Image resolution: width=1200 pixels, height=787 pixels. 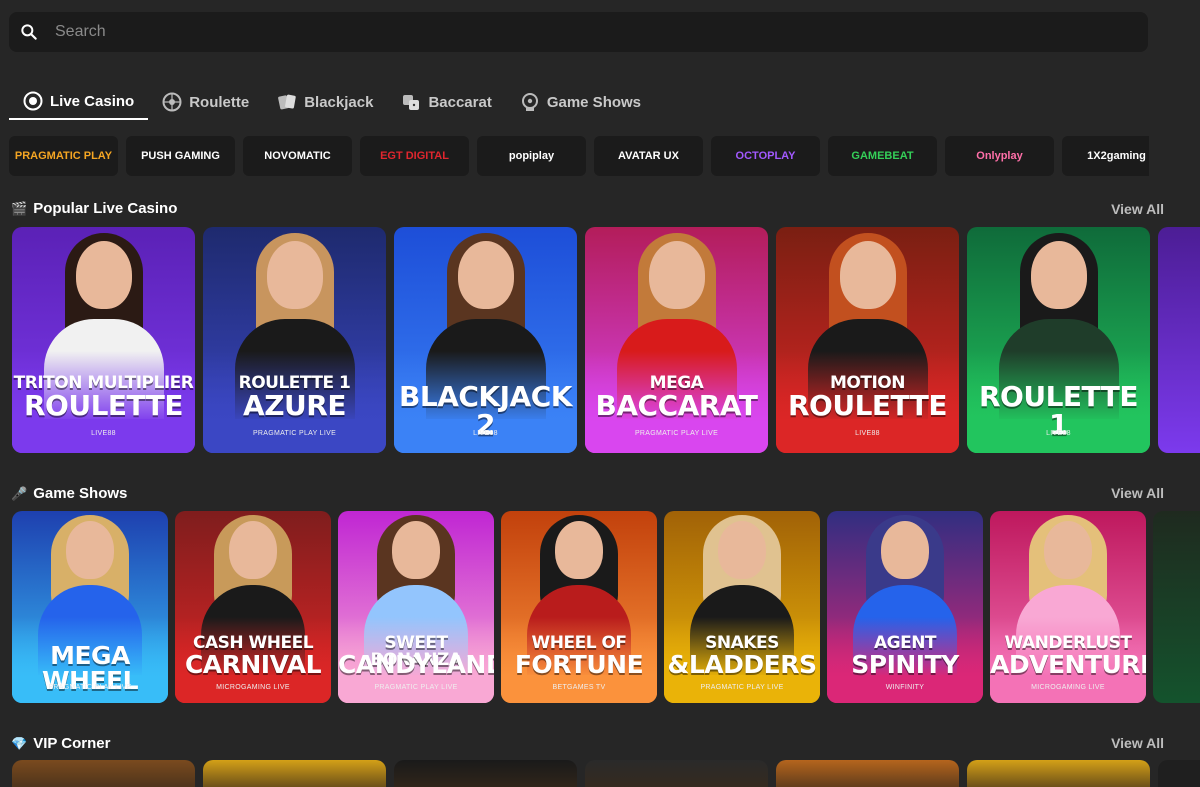 I want to click on search-input, so click(x=555, y=32).